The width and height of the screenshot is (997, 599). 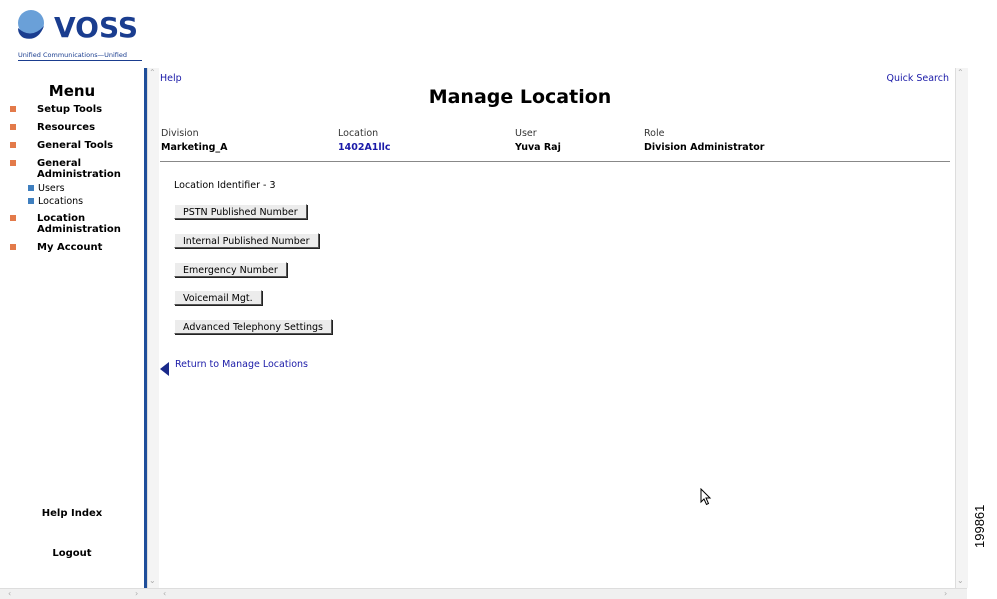 What do you see at coordinates (72, 55) in the screenshot?
I see `logo-tagline: Unified Communications—Unified` at bounding box center [72, 55].